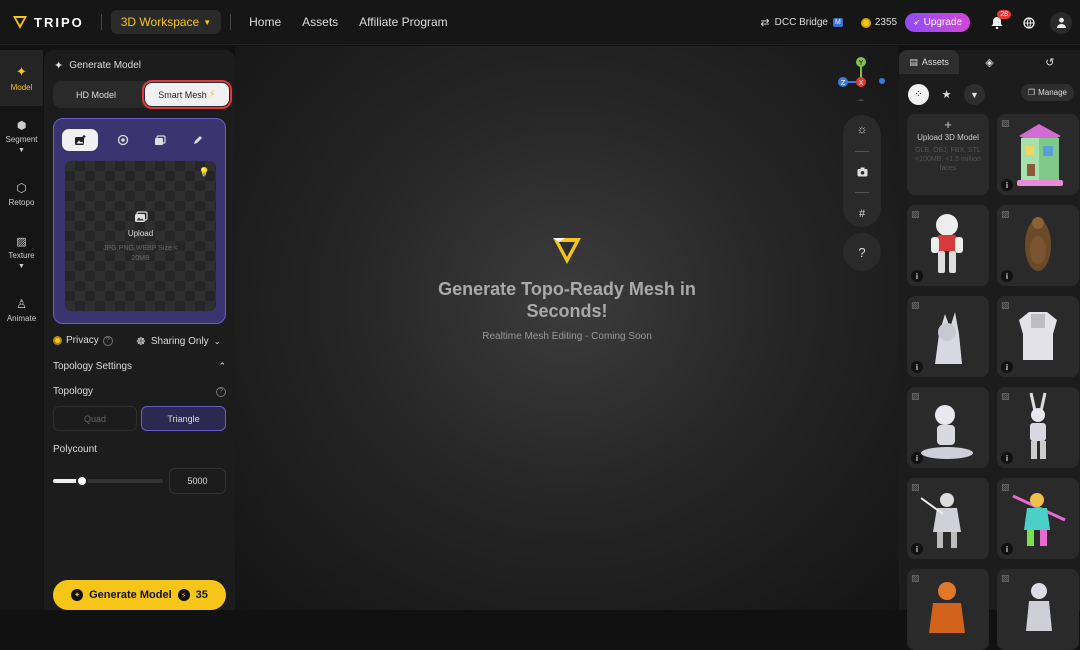 The width and height of the screenshot is (1080, 650). What do you see at coordinates (948, 245) in the screenshot?
I see `asset-card-robot: ▨ i` at bounding box center [948, 245].